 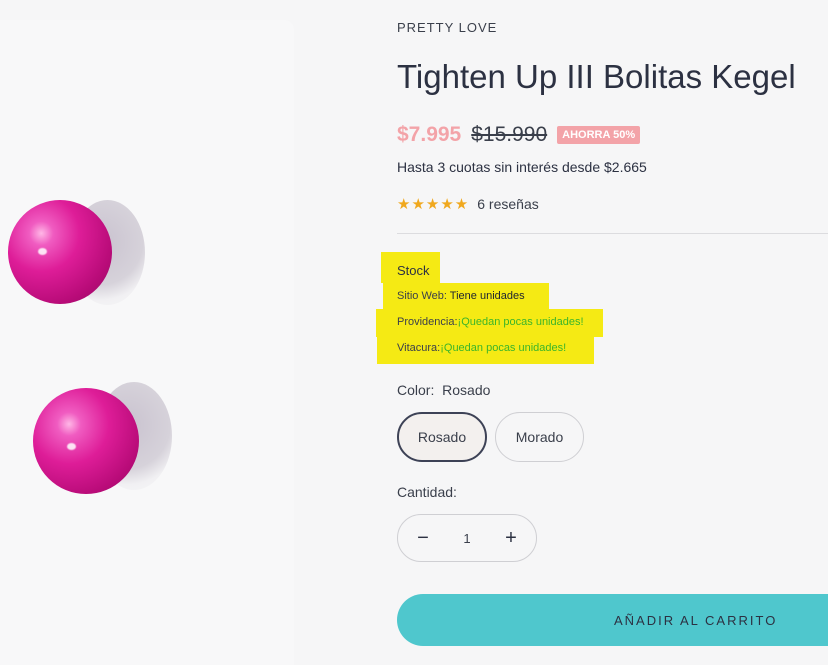 I want to click on minus-icon: −, so click(x=423, y=538).